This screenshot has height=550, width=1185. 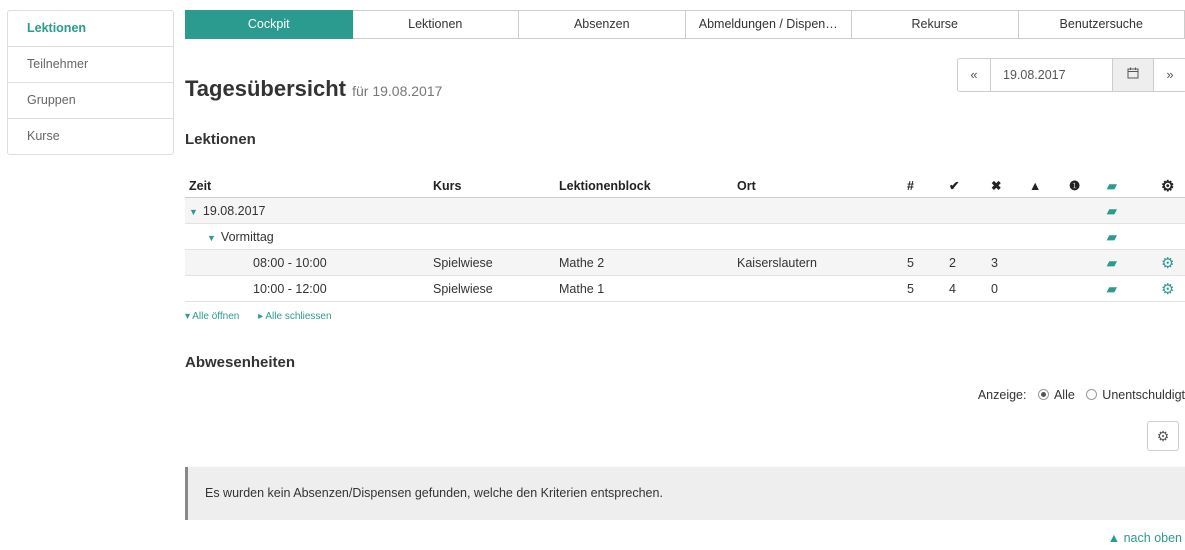 I want to click on tree-toggles: ▾ Alle öffnen ▸ Alle schliessen, so click(x=266, y=316).